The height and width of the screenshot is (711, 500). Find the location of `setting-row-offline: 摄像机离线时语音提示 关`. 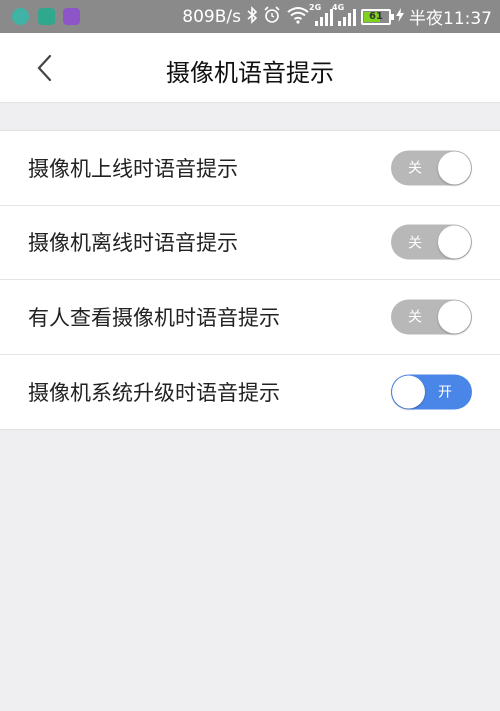

setting-row-offline: 摄像机离线时语音提示 关 is located at coordinates (250, 243).